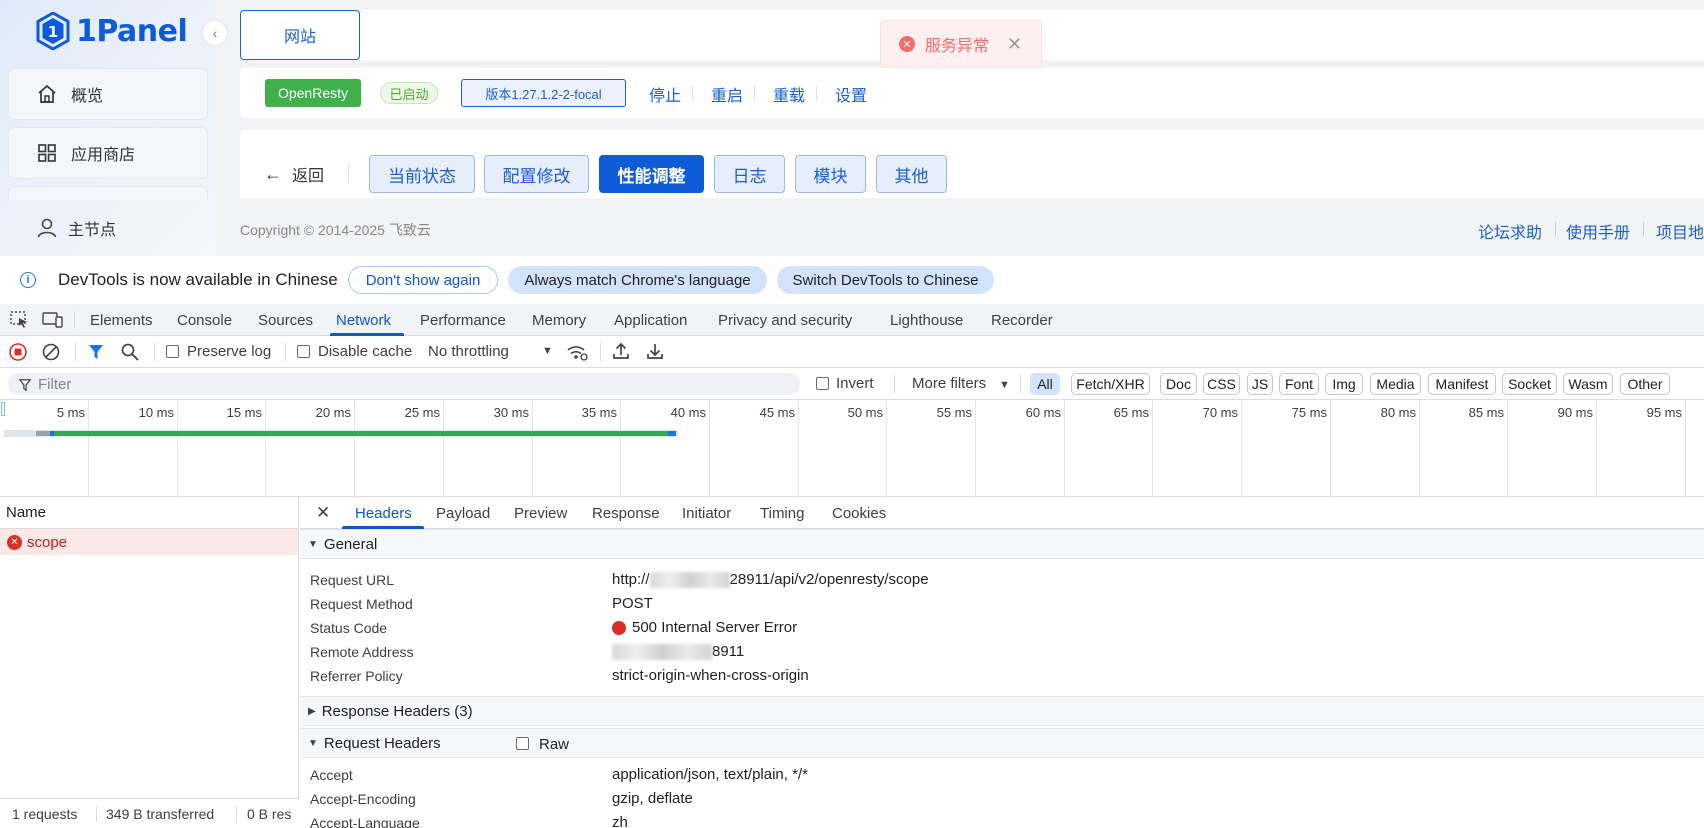 This screenshot has height=828, width=1704. I want to click on tab-privacy-security: Privacy and security, so click(785, 320).